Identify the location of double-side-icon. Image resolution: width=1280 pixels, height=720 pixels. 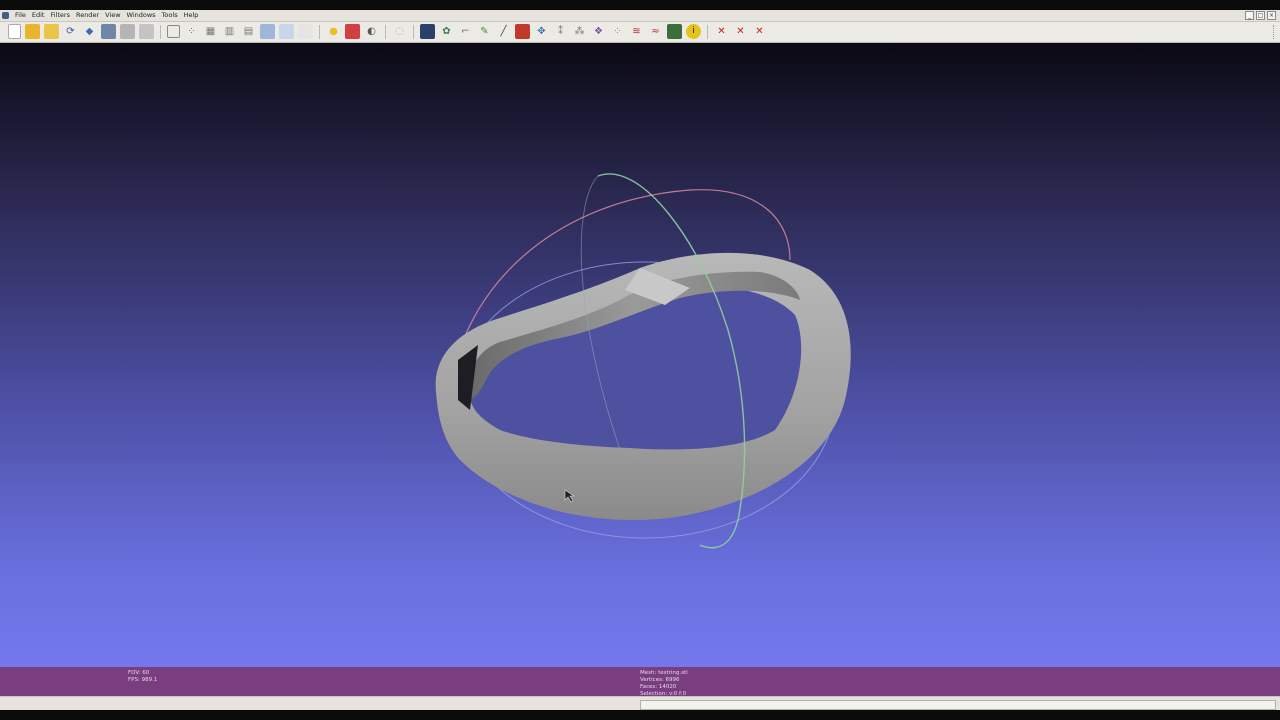
(352, 31).